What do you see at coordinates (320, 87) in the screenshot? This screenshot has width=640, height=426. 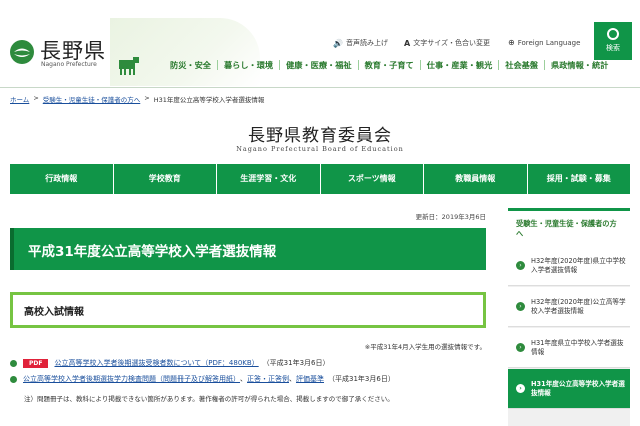 I see `header-divider` at bounding box center [320, 87].